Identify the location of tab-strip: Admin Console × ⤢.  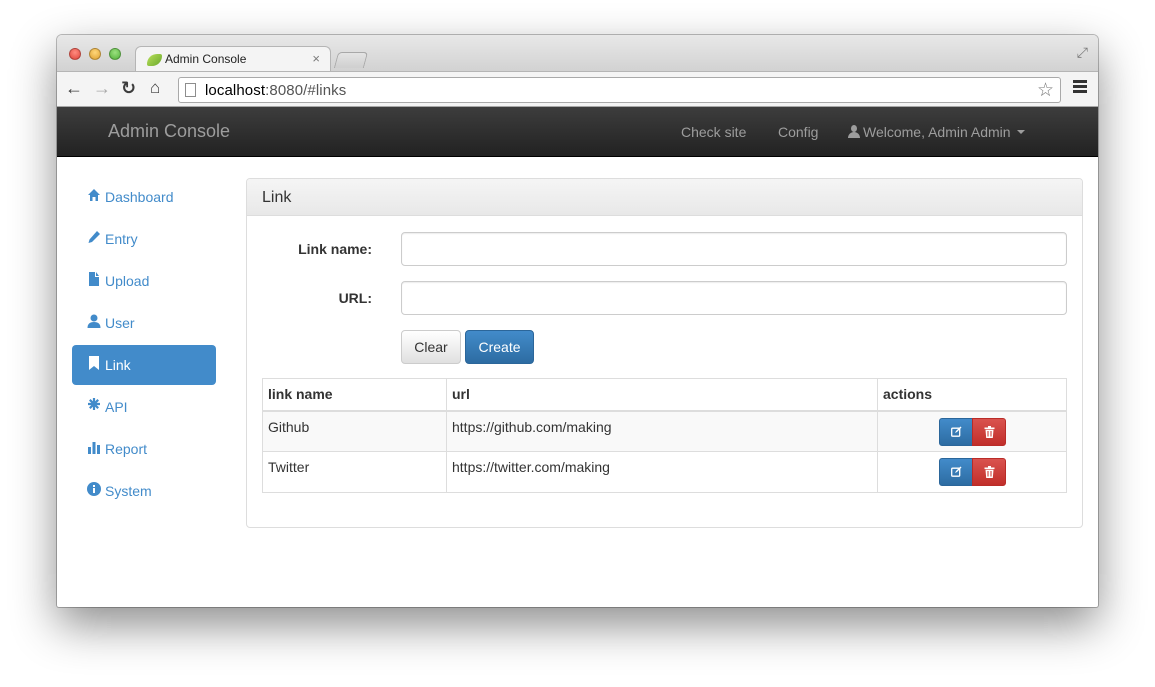
(577, 53).